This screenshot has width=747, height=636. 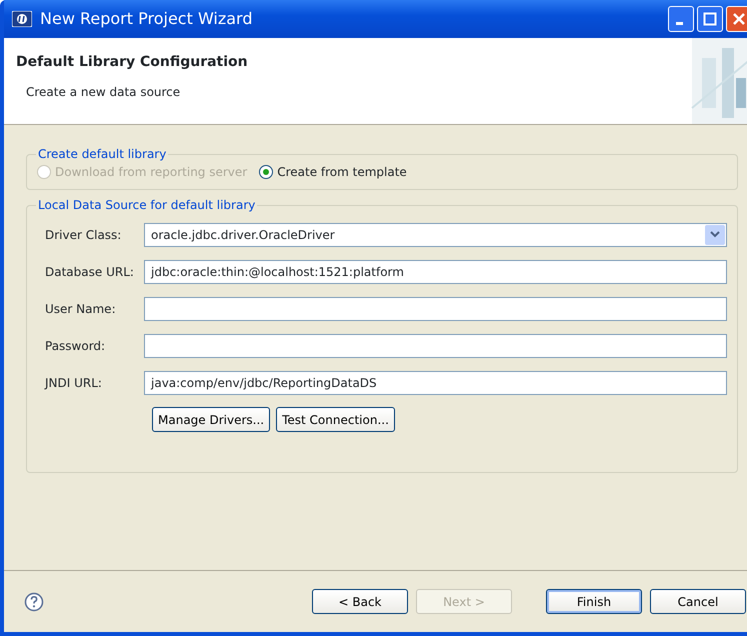 I want to click on field-label: JNDI URL:, so click(x=73, y=383).